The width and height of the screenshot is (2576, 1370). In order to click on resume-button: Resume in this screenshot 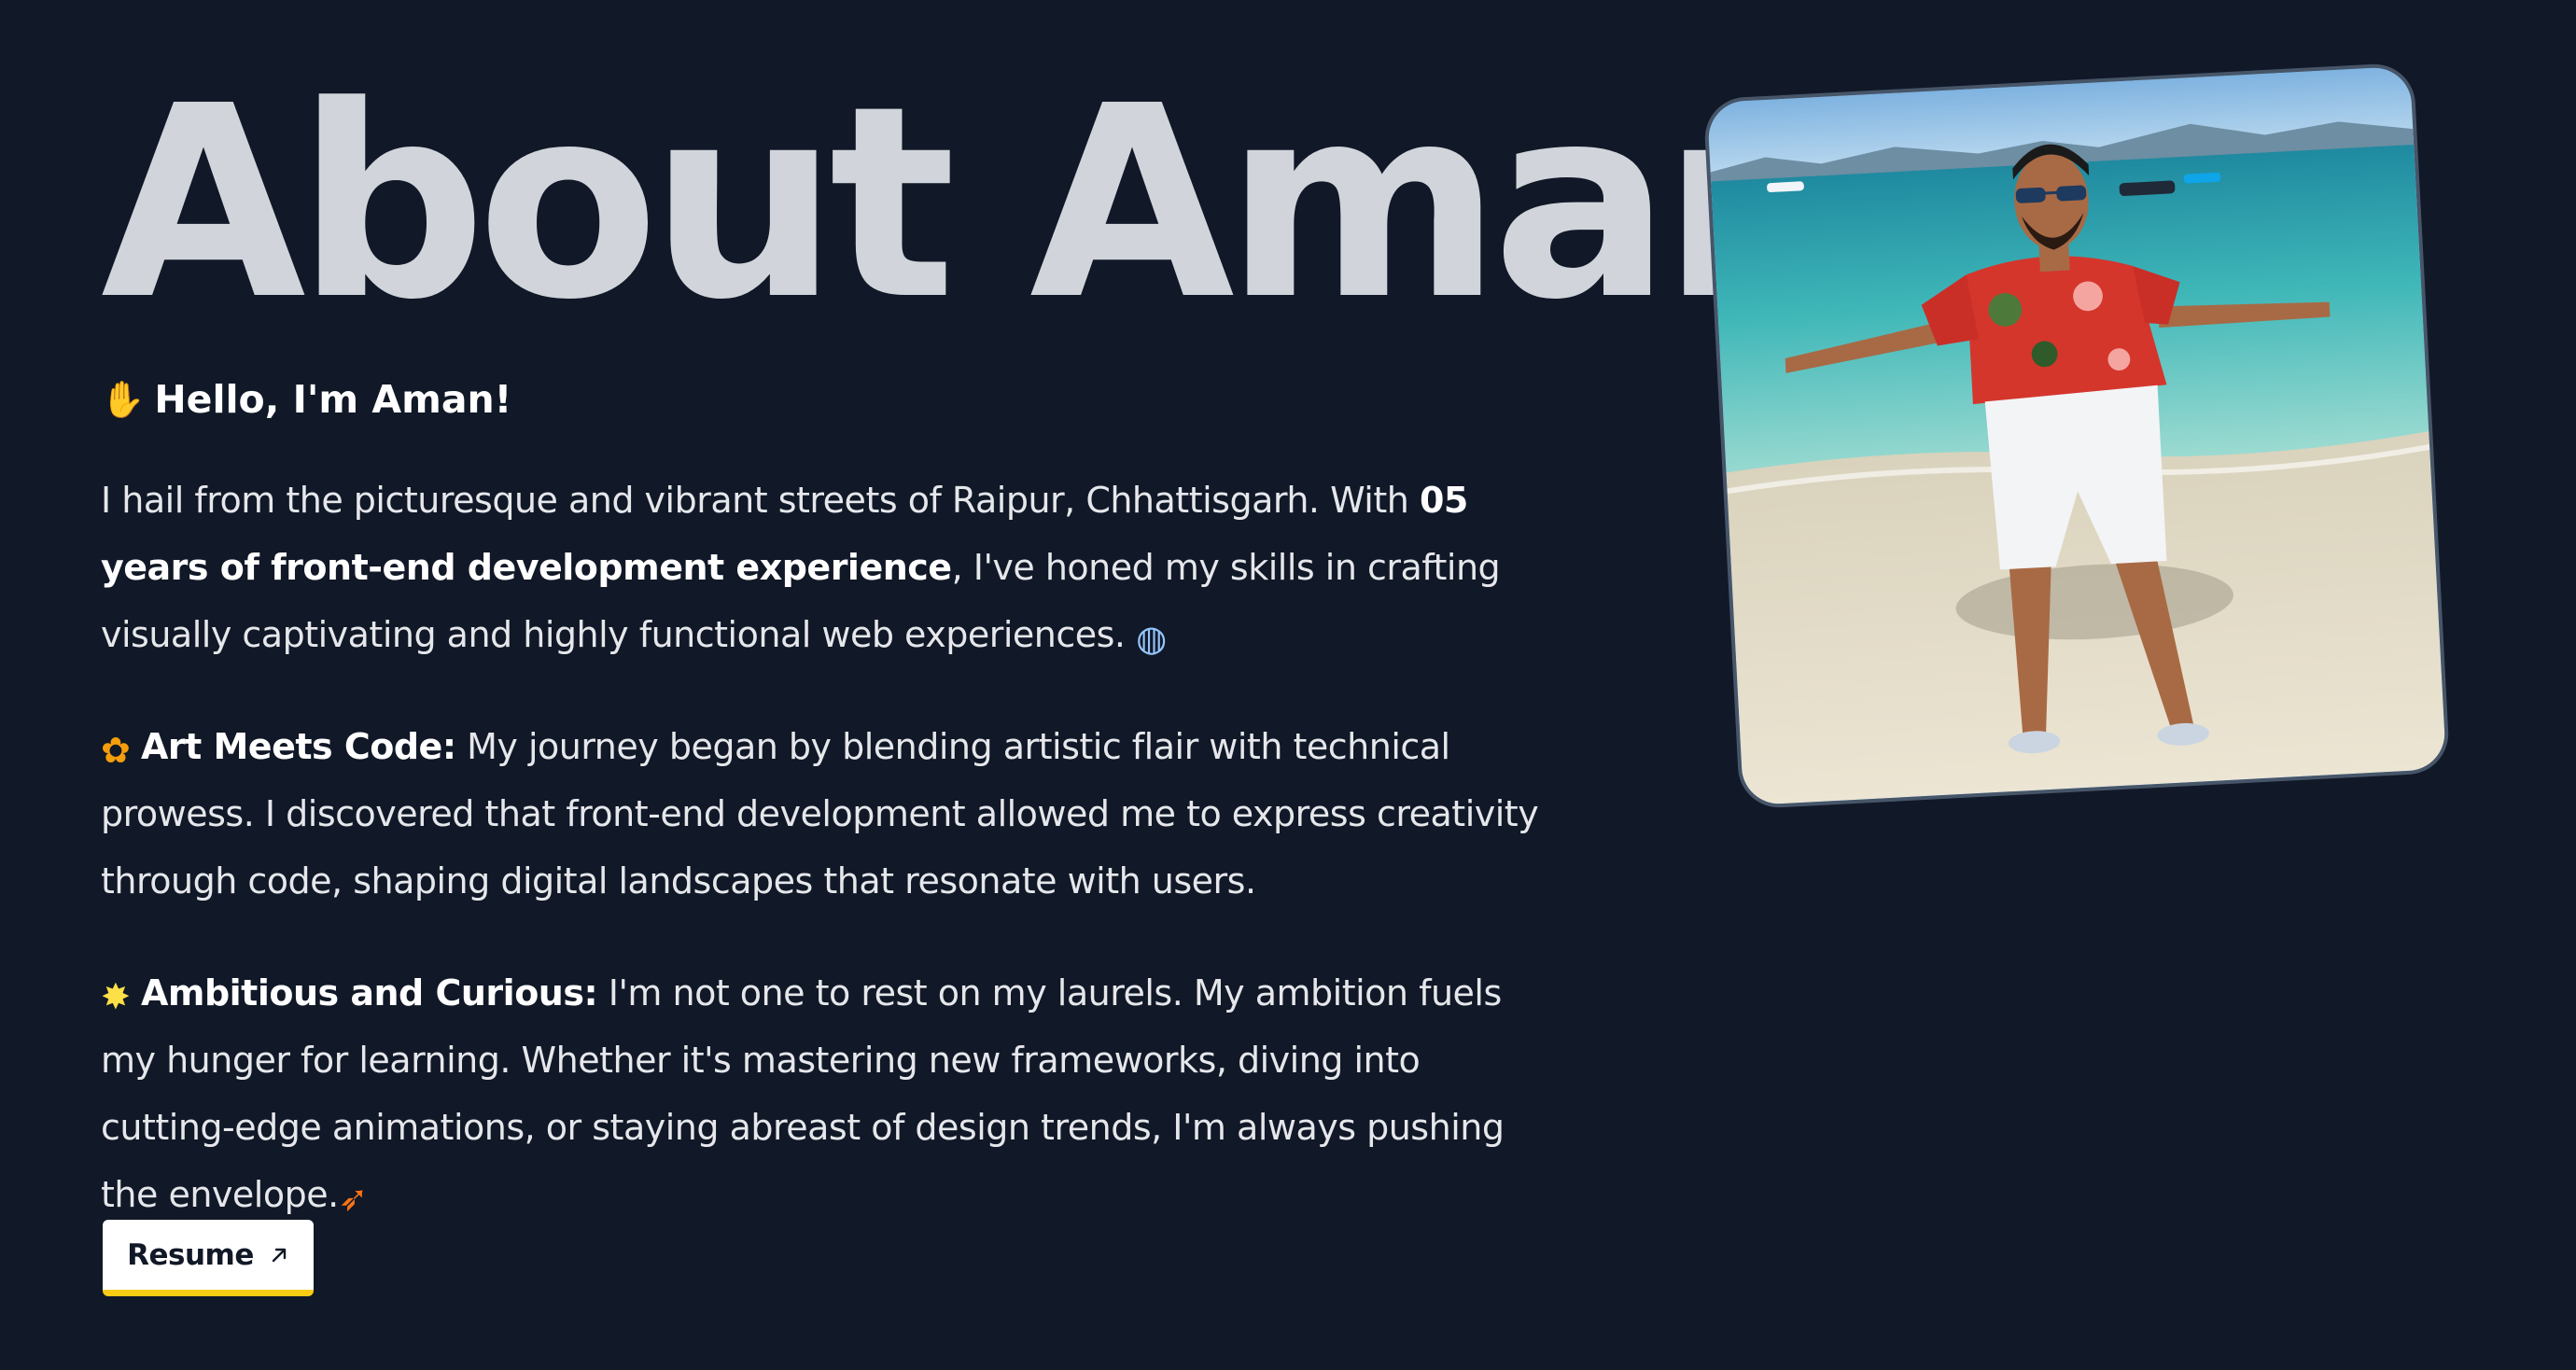, I will do `click(208, 1258)`.